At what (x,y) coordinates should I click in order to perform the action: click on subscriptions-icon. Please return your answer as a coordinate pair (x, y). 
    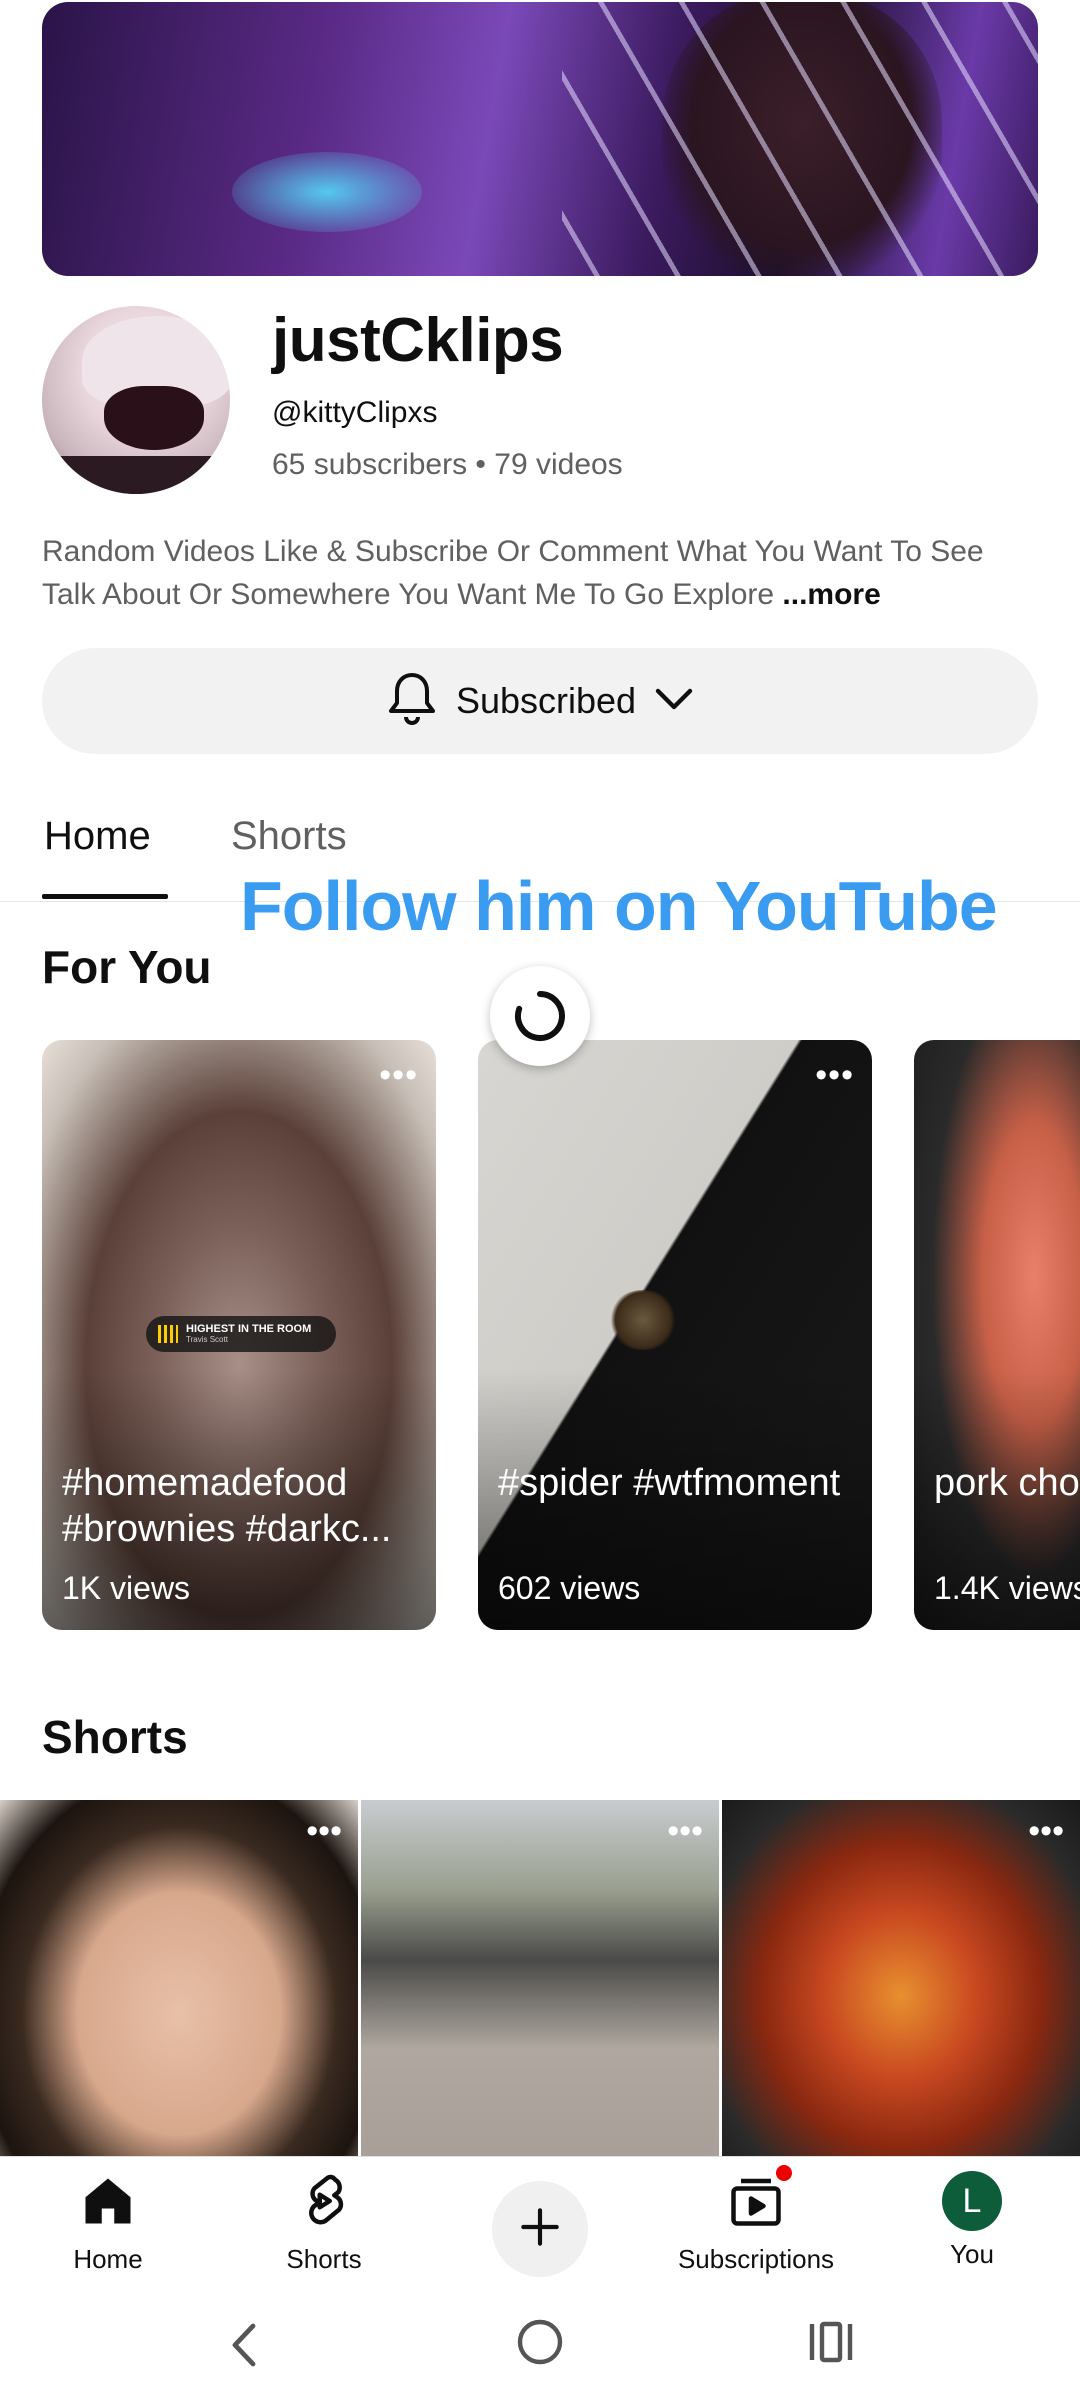
    Looking at the image, I should click on (760, 2199).